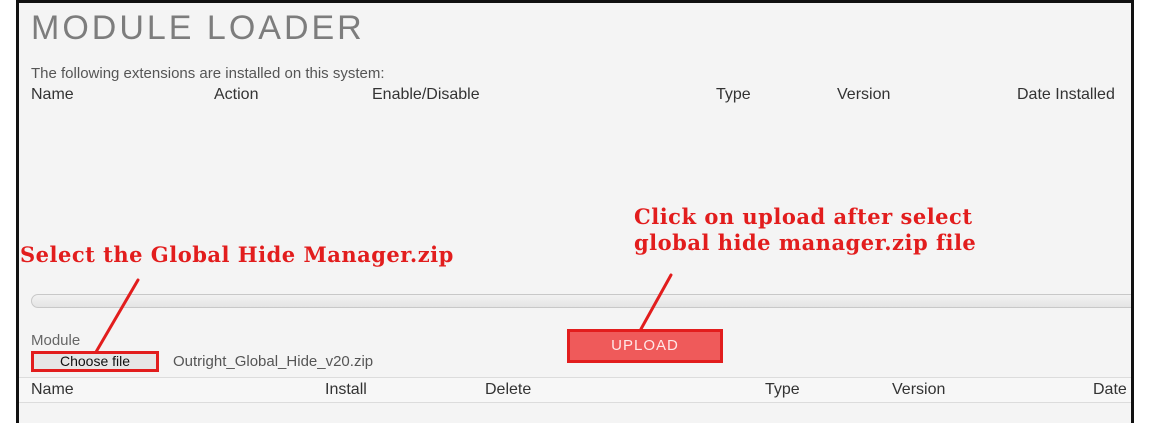 Image resolution: width=1153 pixels, height=423 pixels. Describe the element at coordinates (56, 340) in the screenshot. I see `module-label: Module` at that location.